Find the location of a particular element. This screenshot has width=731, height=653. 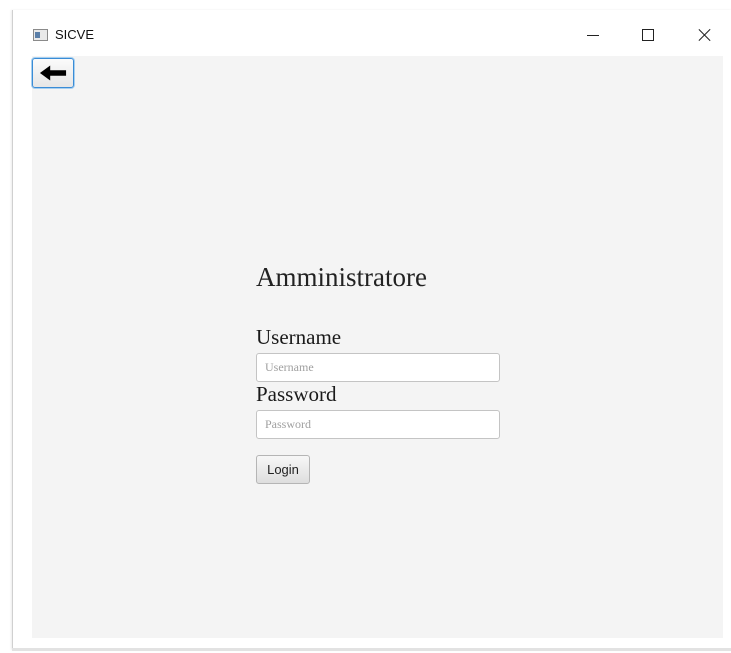

close-icon is located at coordinates (705, 35).